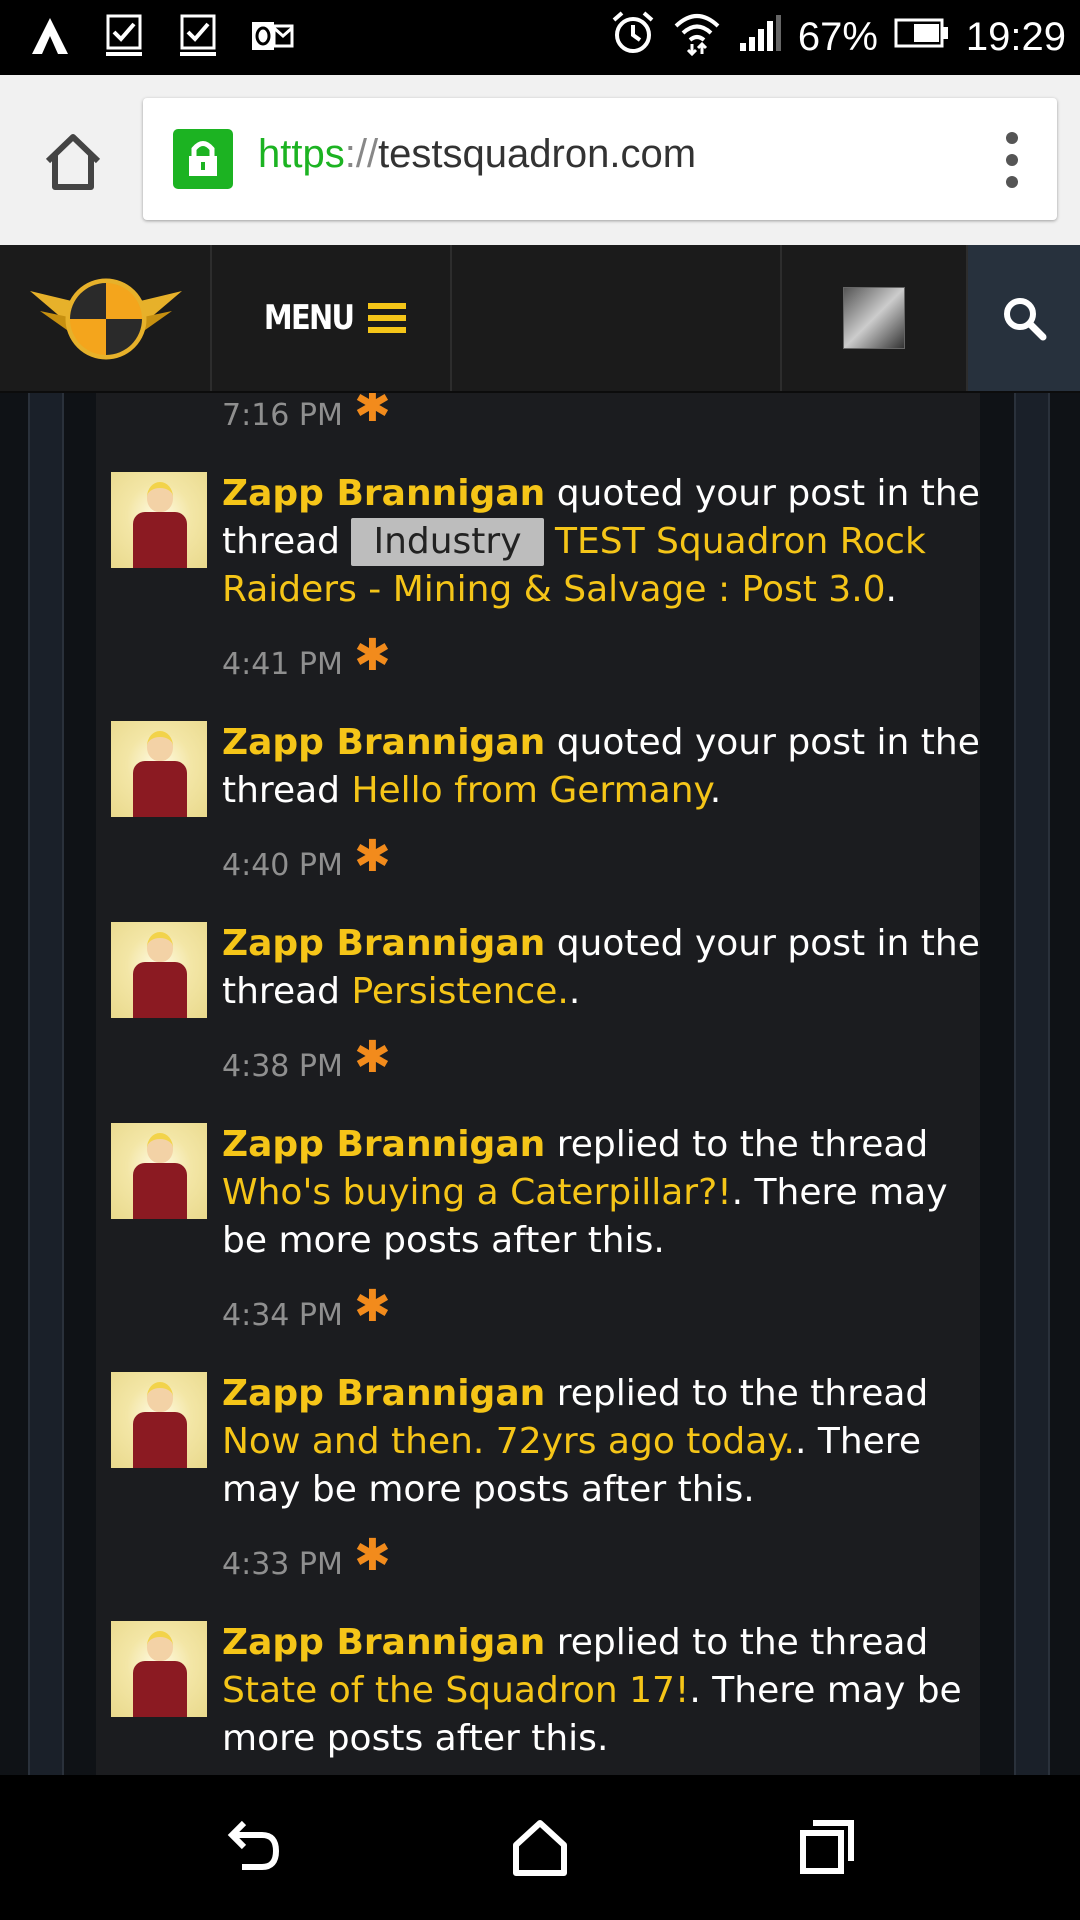 Image resolution: width=1080 pixels, height=1920 pixels. What do you see at coordinates (530, 790) in the screenshot?
I see `thread-link: Hello from Germany` at bounding box center [530, 790].